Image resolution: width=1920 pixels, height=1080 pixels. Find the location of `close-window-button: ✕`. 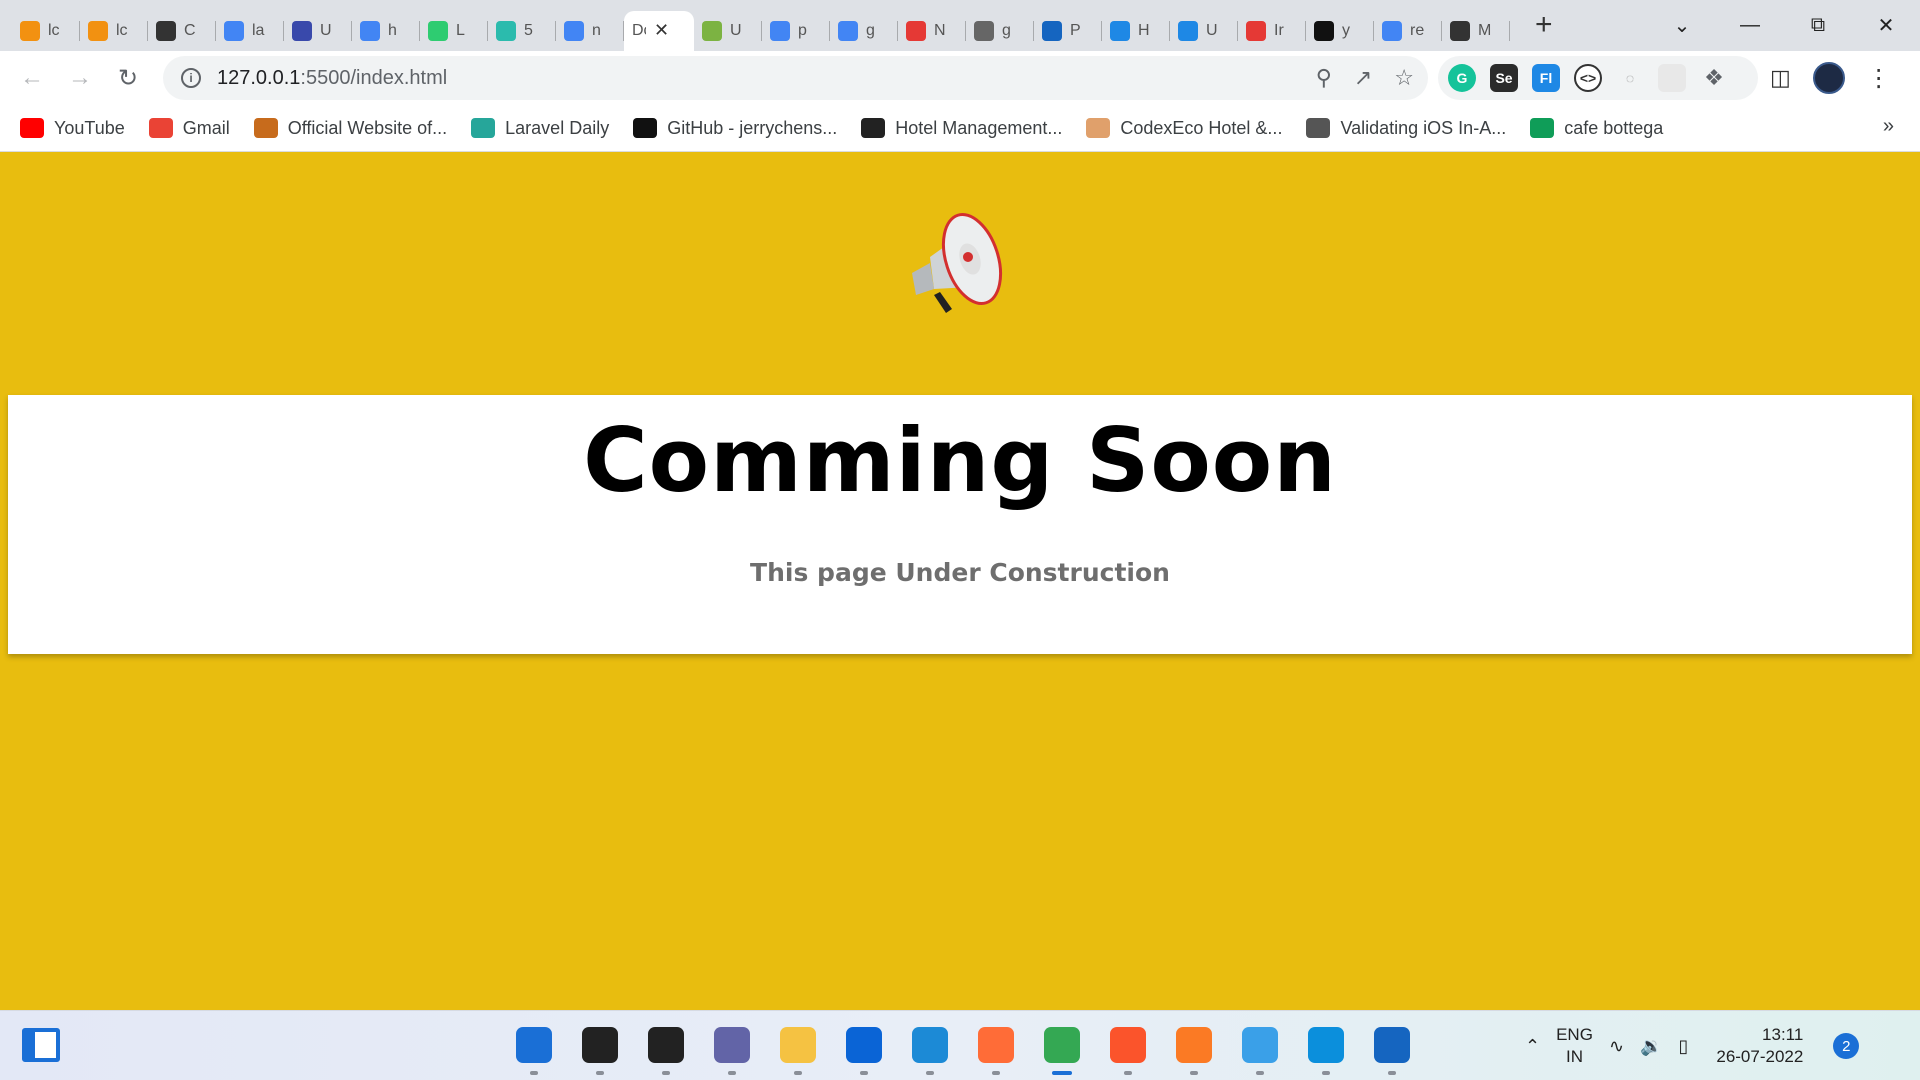

close-window-button: ✕ is located at coordinates (1886, 25).